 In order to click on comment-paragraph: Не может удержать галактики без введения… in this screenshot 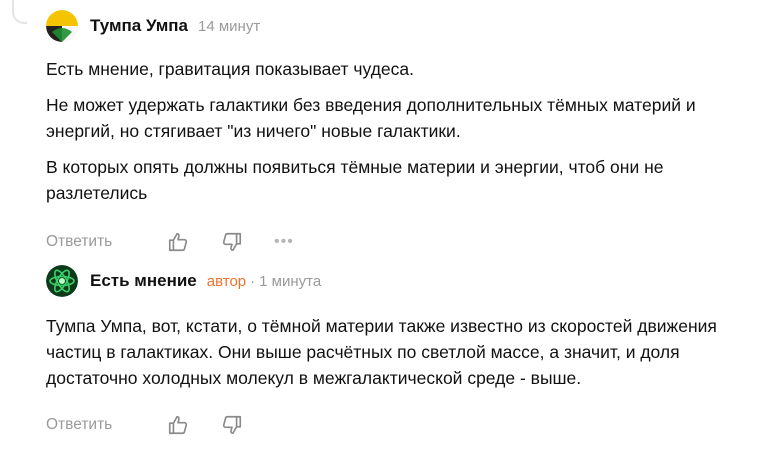, I will do `click(371, 118)`.